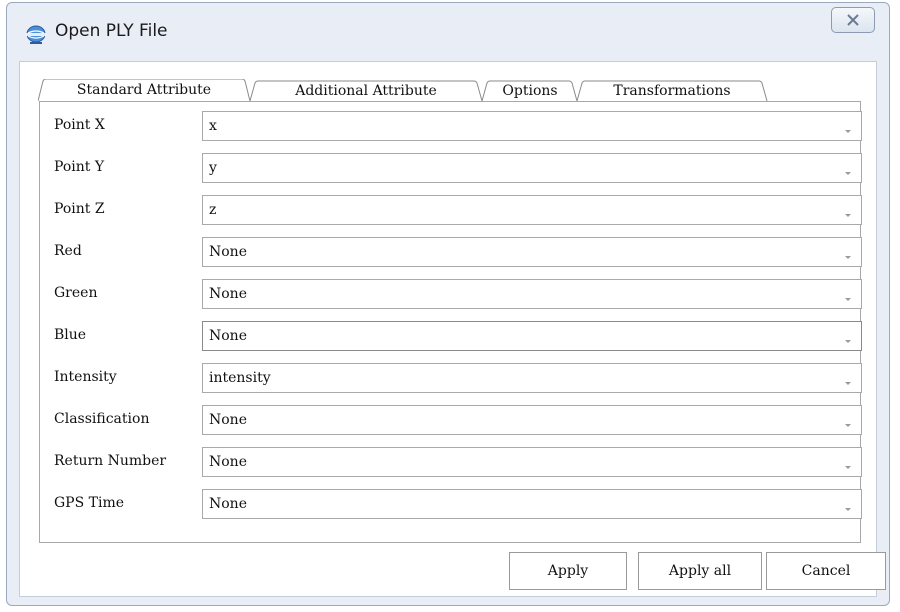 Image resolution: width=900 pixels, height=612 pixels. I want to click on gps-time-select: None, so click(532, 504).